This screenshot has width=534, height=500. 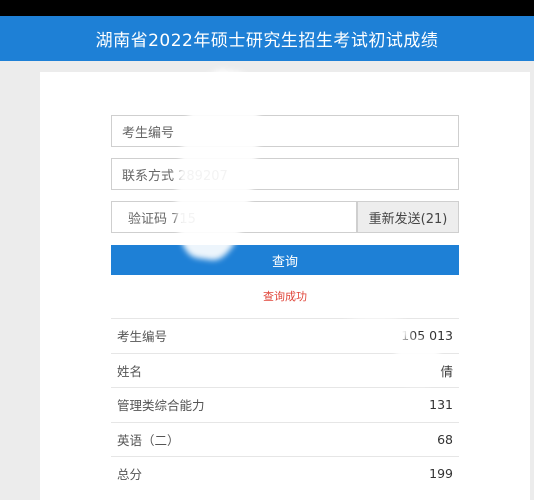 I want to click on row-value: 倩, so click(x=446, y=371).